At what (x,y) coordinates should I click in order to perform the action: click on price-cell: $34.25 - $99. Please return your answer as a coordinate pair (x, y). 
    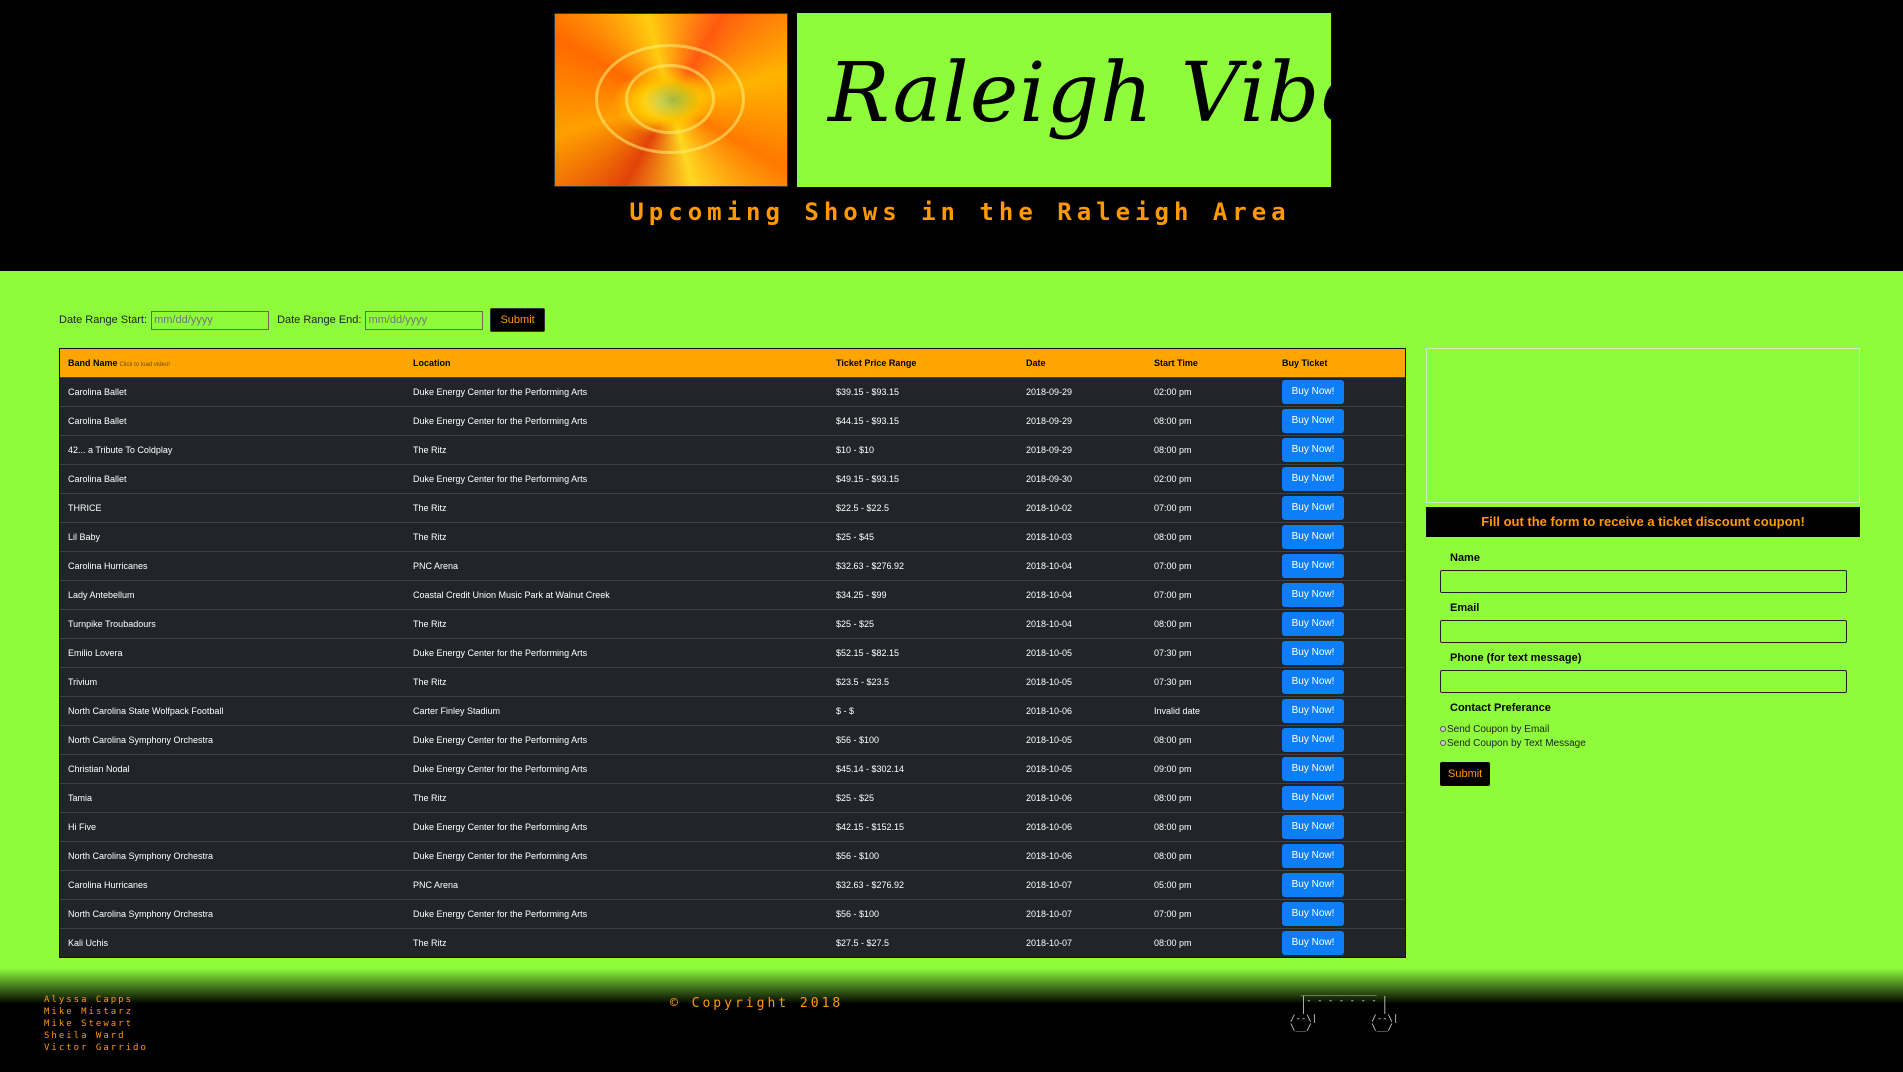
    Looking at the image, I should click on (861, 594).